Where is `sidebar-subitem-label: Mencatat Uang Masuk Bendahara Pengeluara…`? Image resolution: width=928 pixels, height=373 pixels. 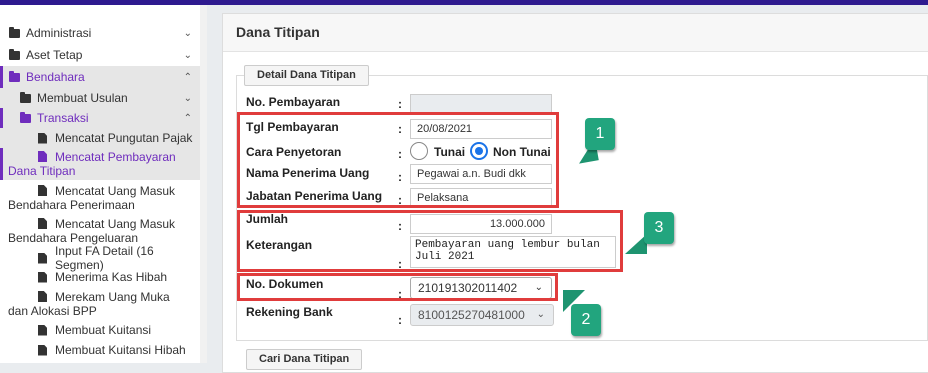
sidebar-subitem-label: Mencatat Uang Masuk Bendahara Pengeluara… is located at coordinates (92, 231).